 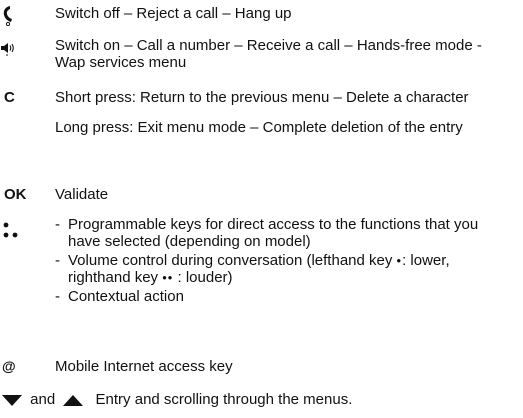 I want to click on call-speaker-icon, so click(x=25, y=52).